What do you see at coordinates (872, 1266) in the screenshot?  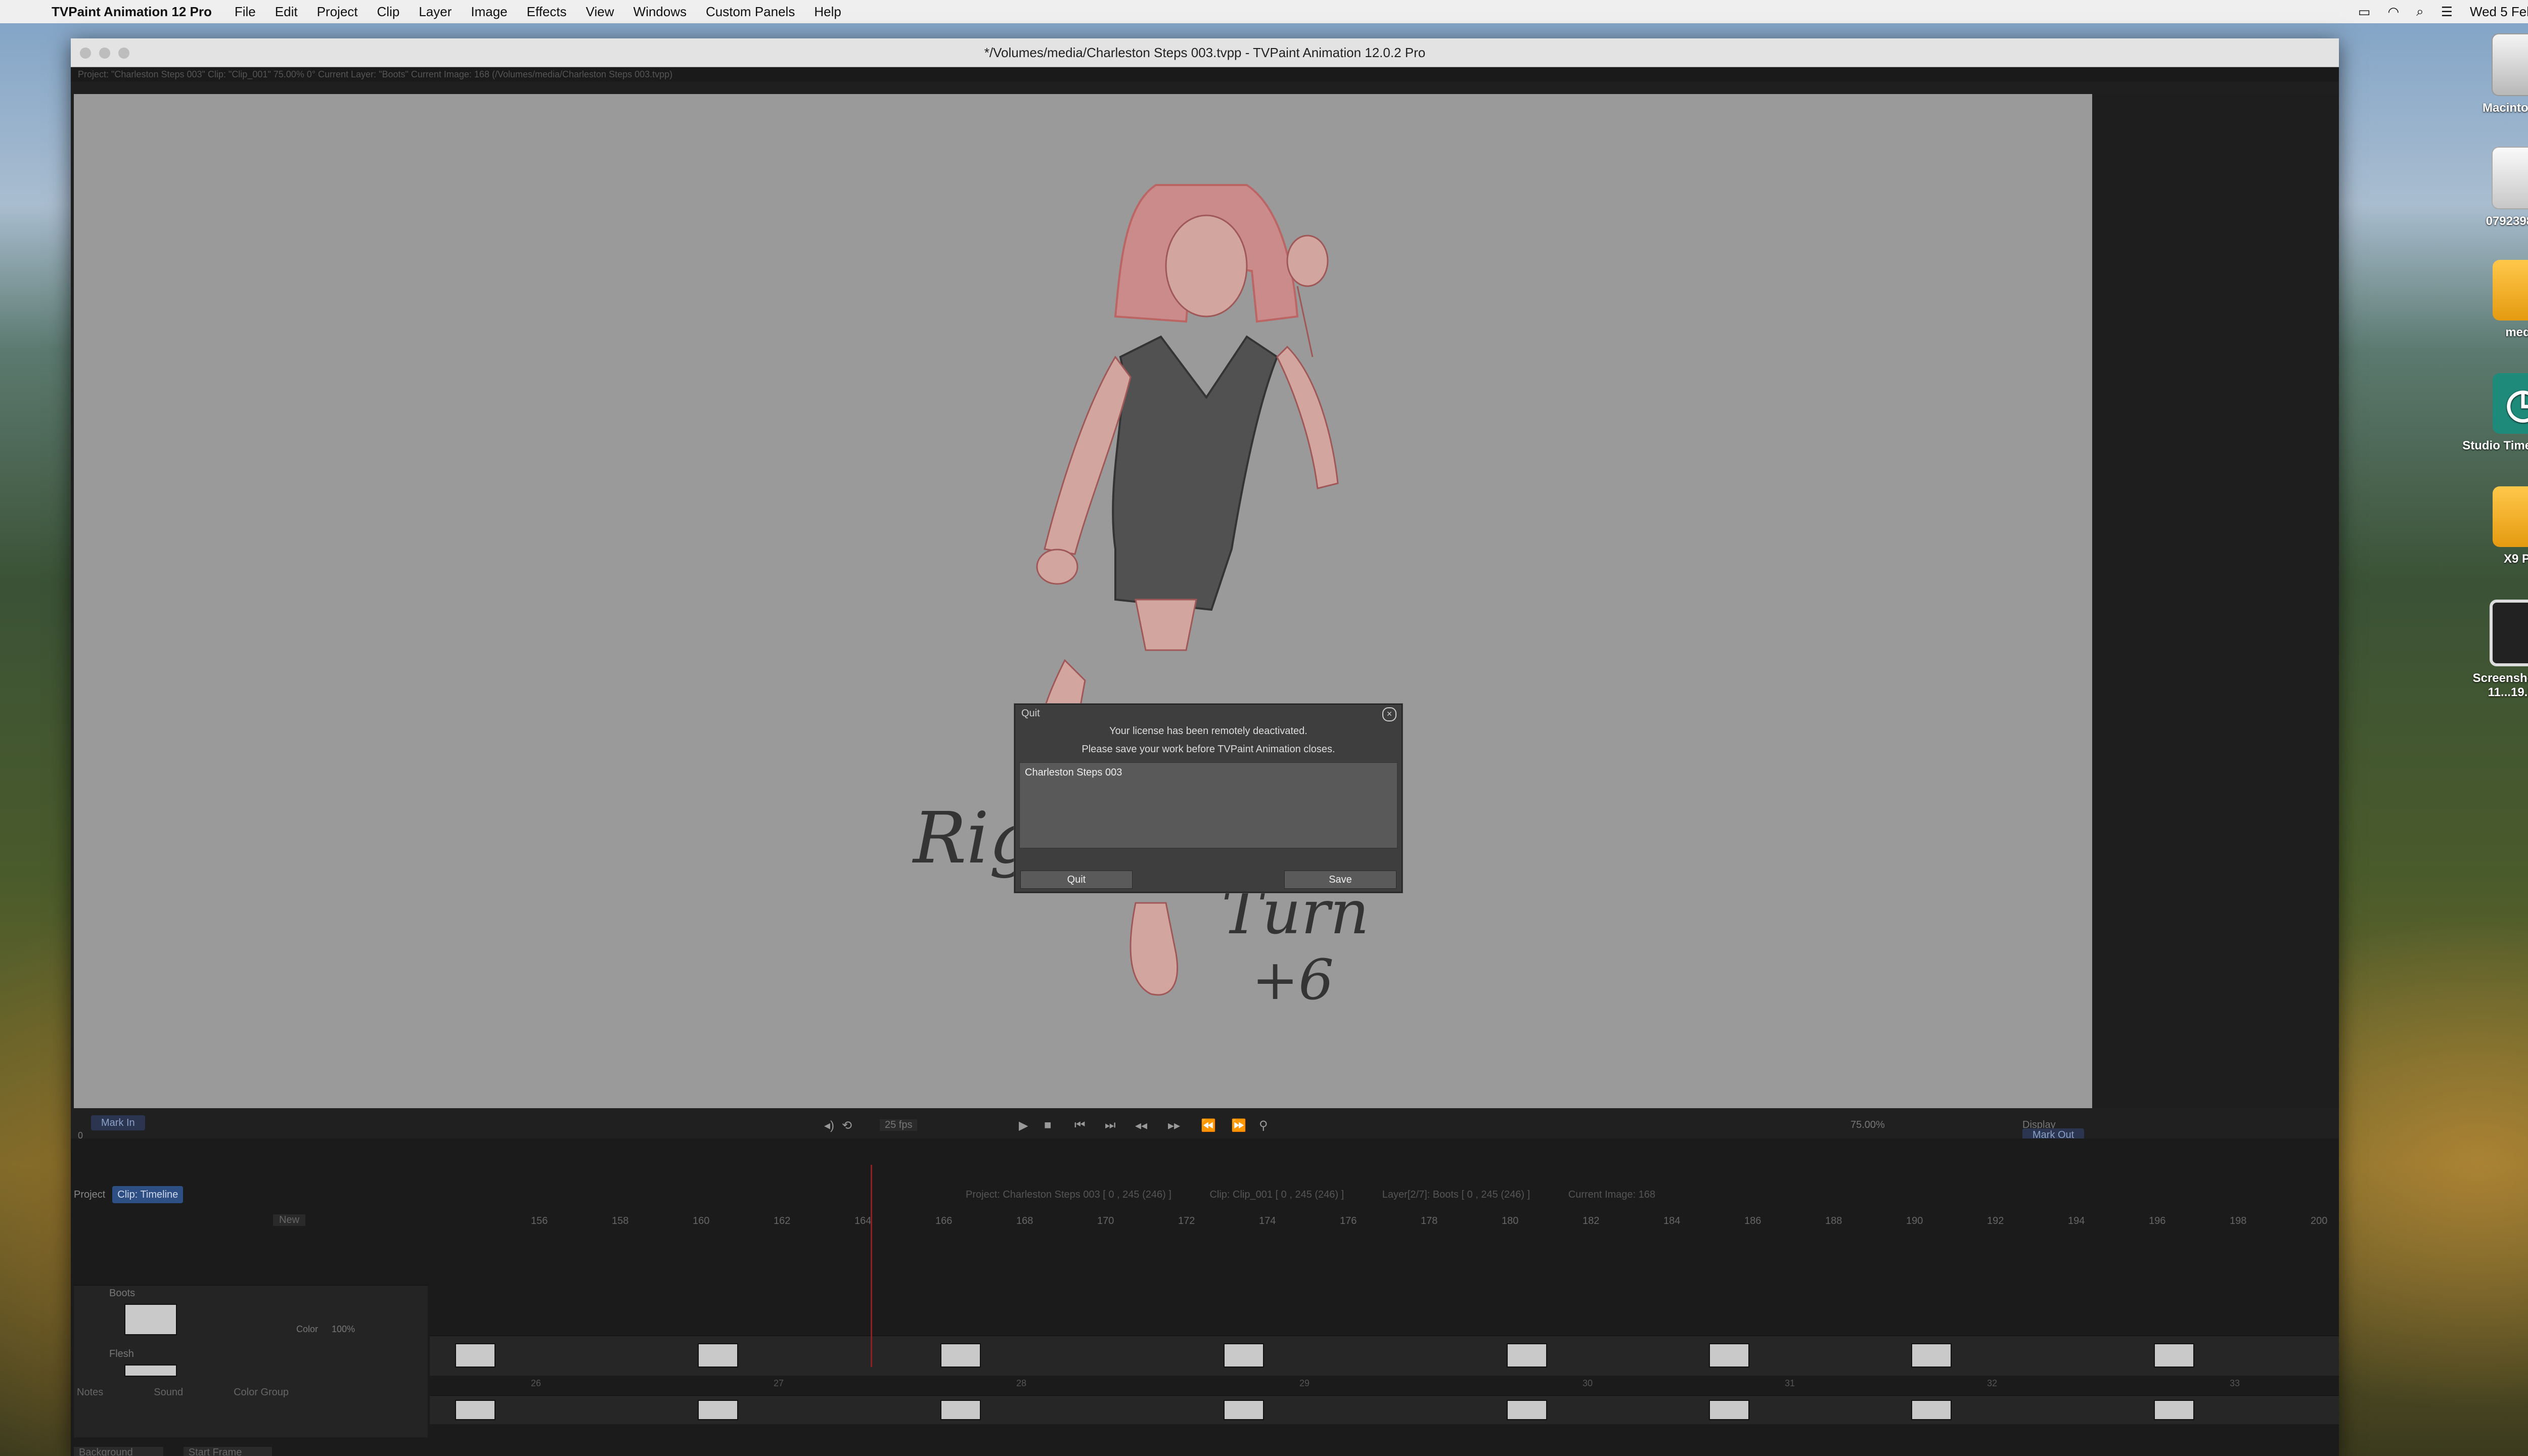 I see `timeline-playhead` at bounding box center [872, 1266].